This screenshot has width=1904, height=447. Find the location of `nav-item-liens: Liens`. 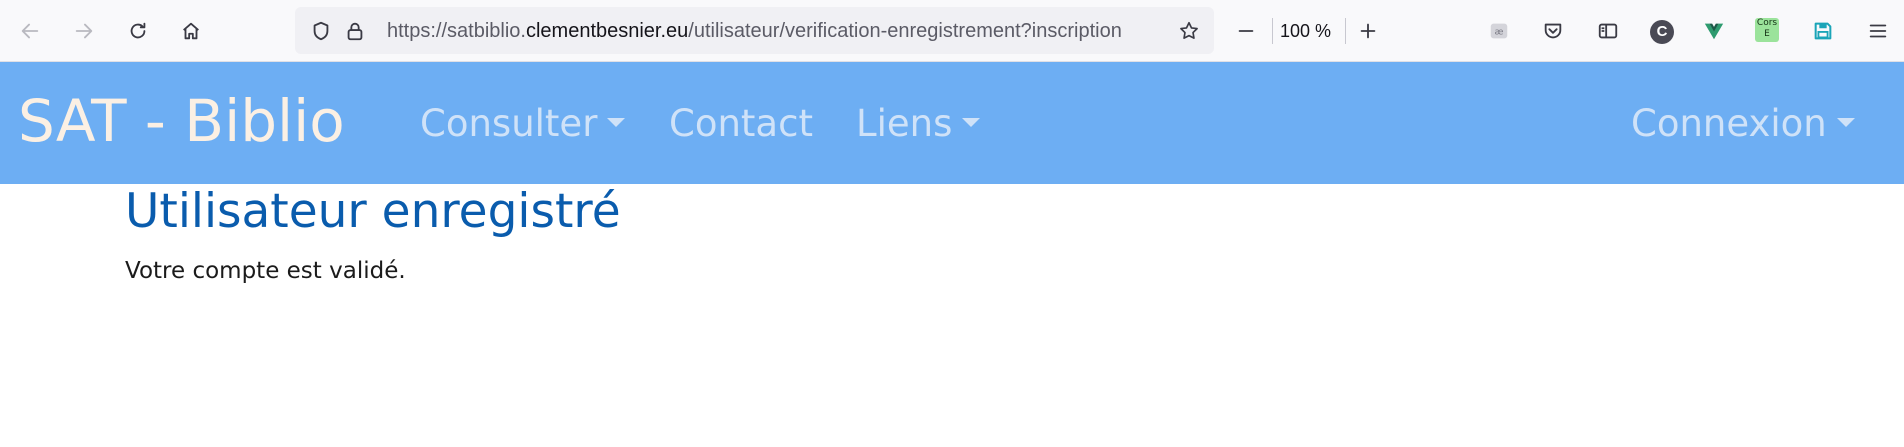

nav-item-liens: Liens is located at coordinates (918, 124).